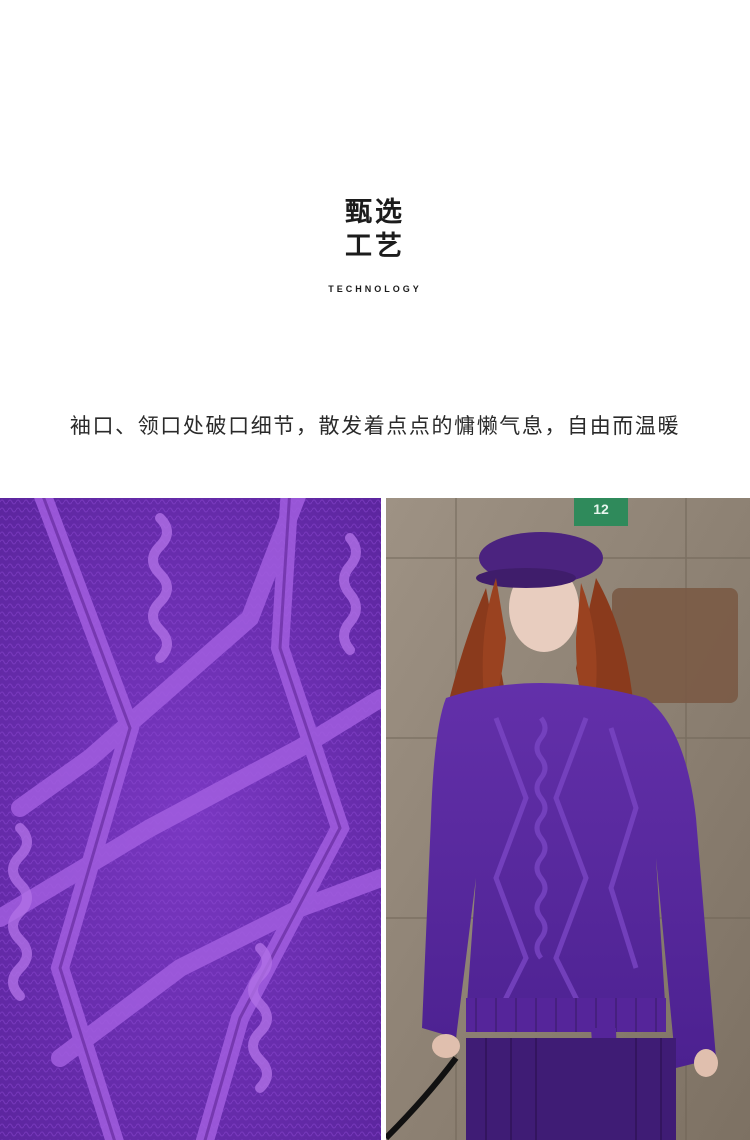 Image resolution: width=750 pixels, height=1140 pixels. I want to click on section-title-line-2: 工艺, so click(375, 246).